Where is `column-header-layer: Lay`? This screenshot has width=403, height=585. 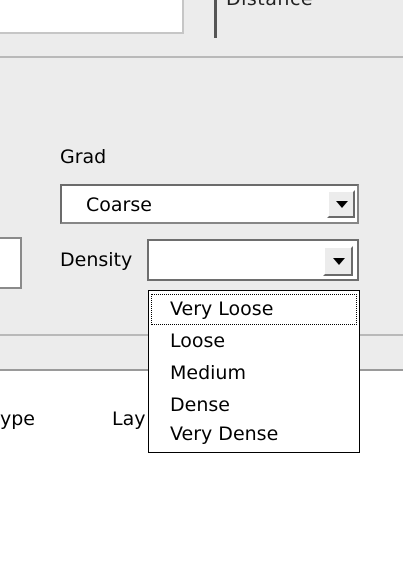 column-header-layer: Lay is located at coordinates (128, 419).